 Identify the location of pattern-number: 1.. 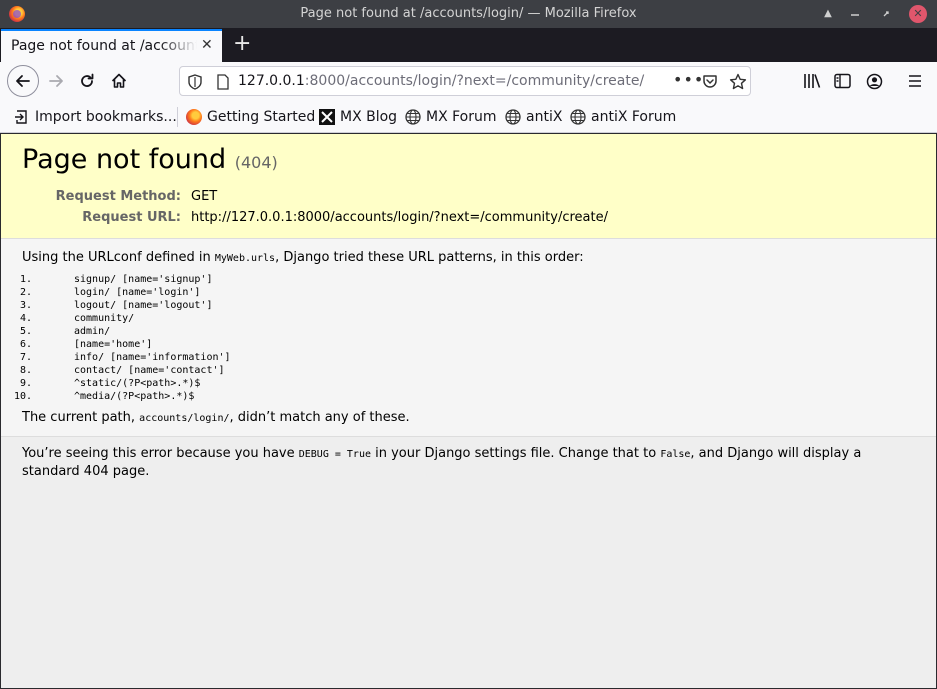
(25, 279).